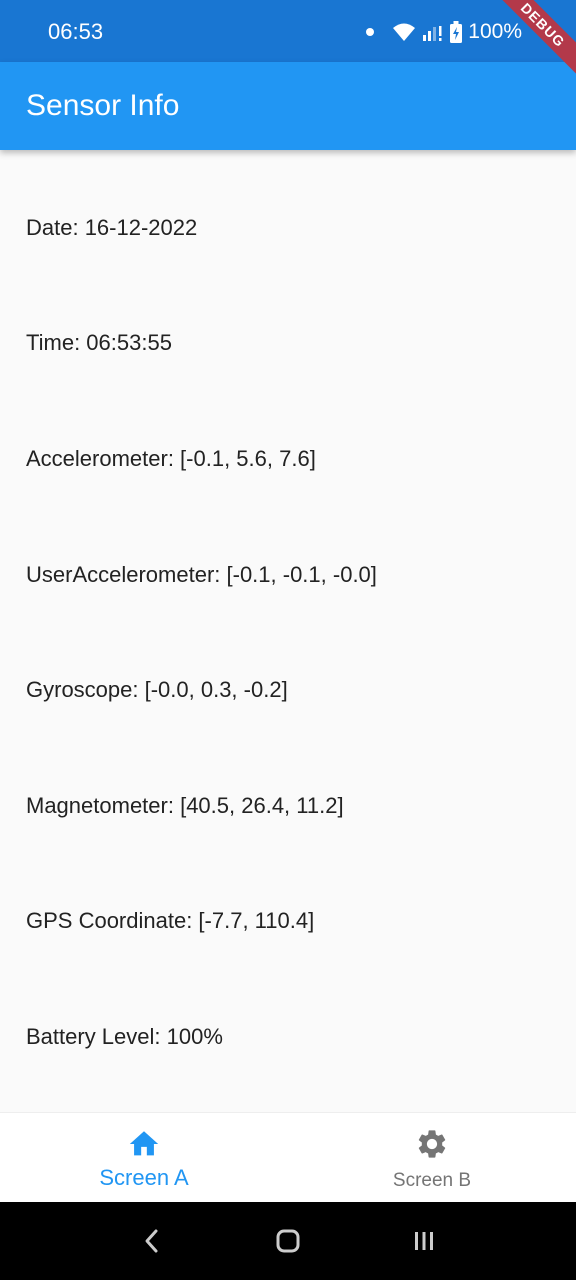  Describe the element at coordinates (424, 1241) in the screenshot. I see `recent-apps-icon` at that location.